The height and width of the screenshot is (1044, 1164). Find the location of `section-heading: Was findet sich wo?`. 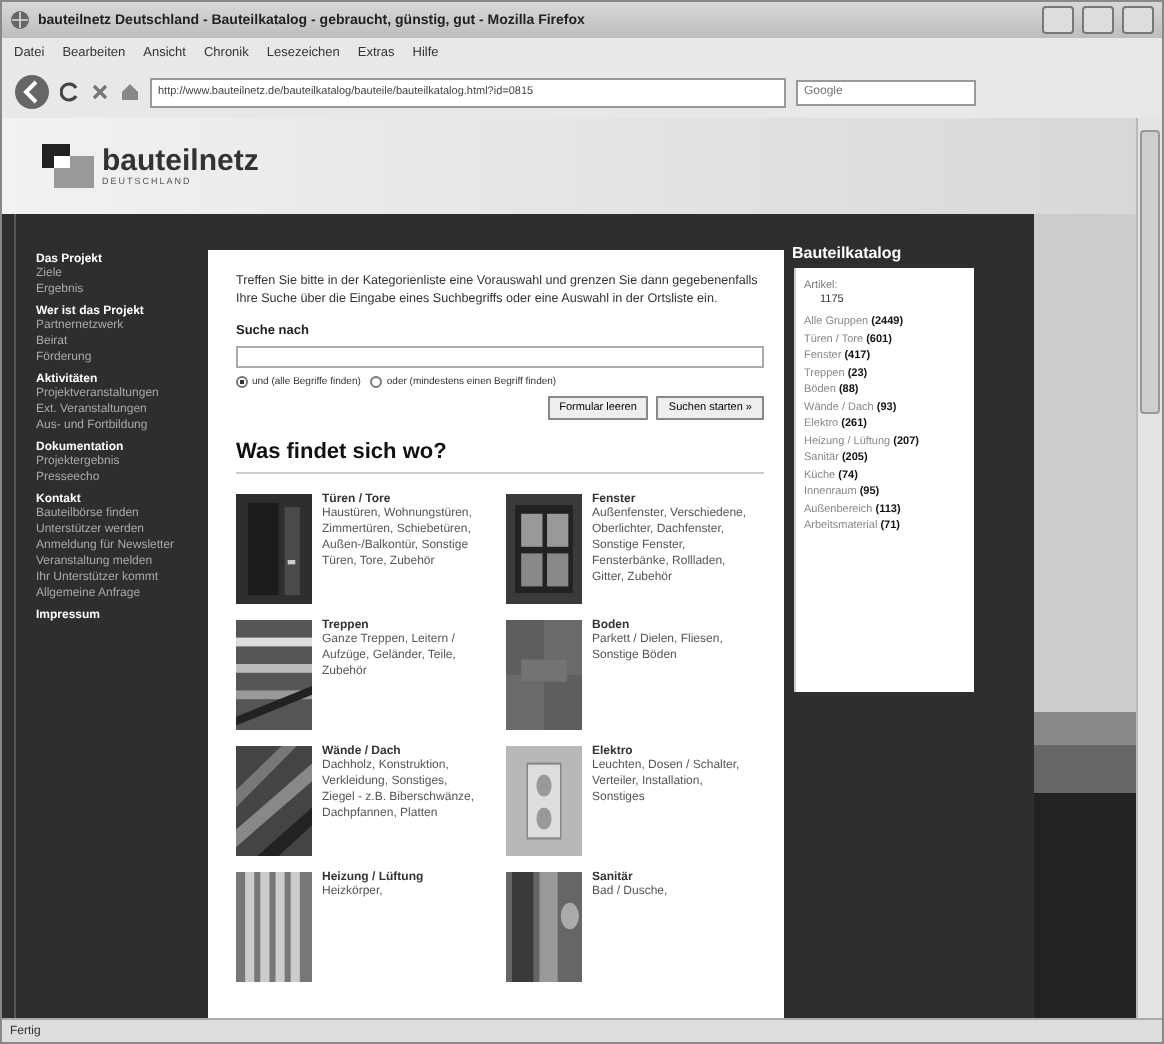

section-heading: Was findet sich wo? is located at coordinates (500, 457).